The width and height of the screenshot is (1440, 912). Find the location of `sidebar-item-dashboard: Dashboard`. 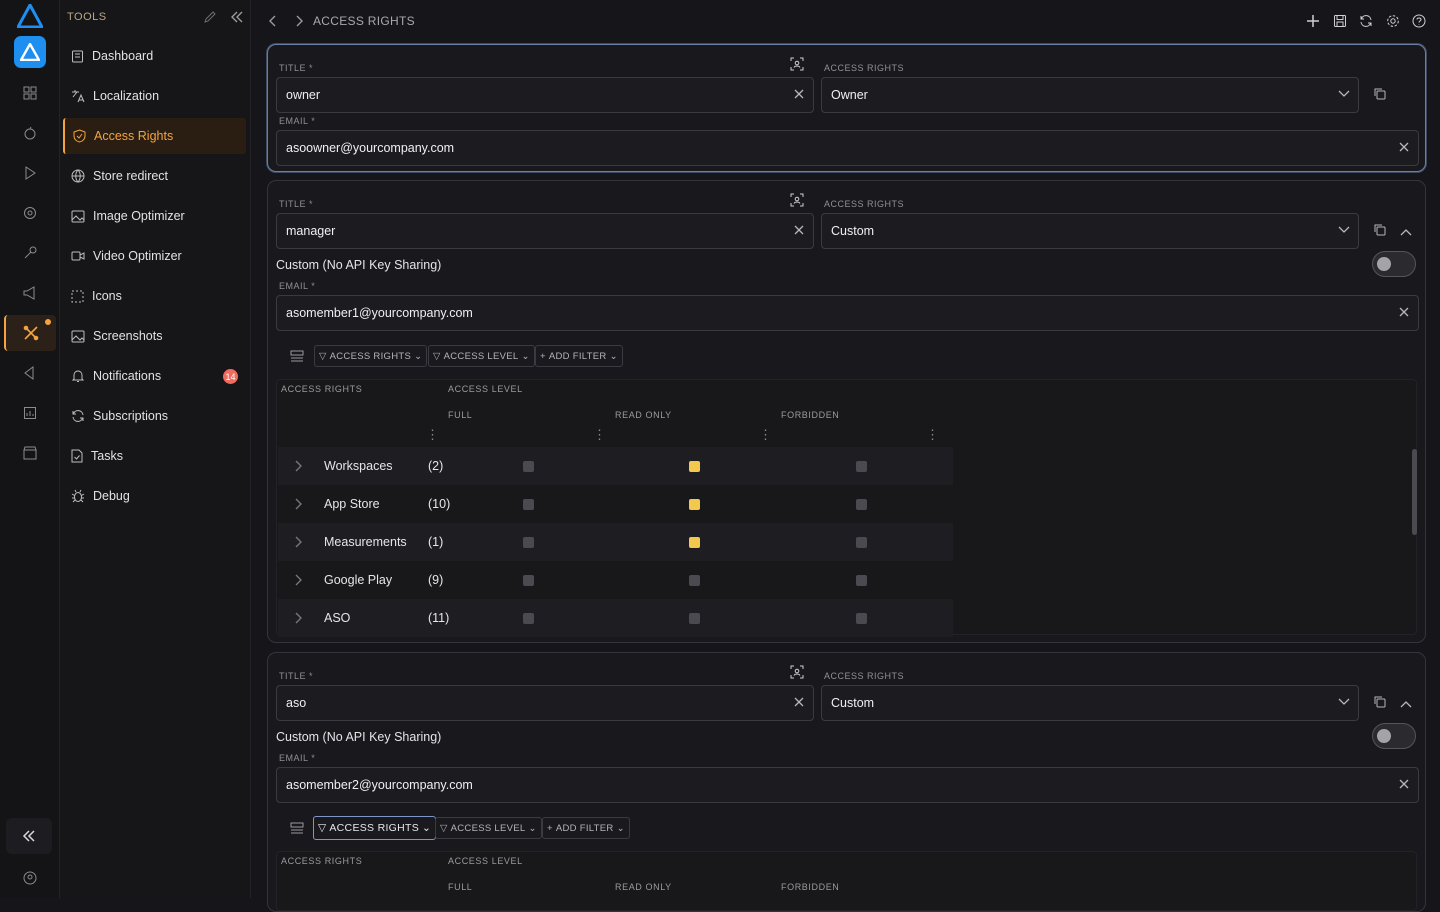

sidebar-item-dashboard: Dashboard is located at coordinates (154, 56).